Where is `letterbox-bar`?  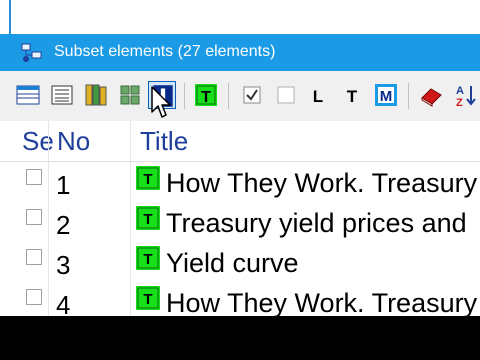 letterbox-bar is located at coordinates (240, 338).